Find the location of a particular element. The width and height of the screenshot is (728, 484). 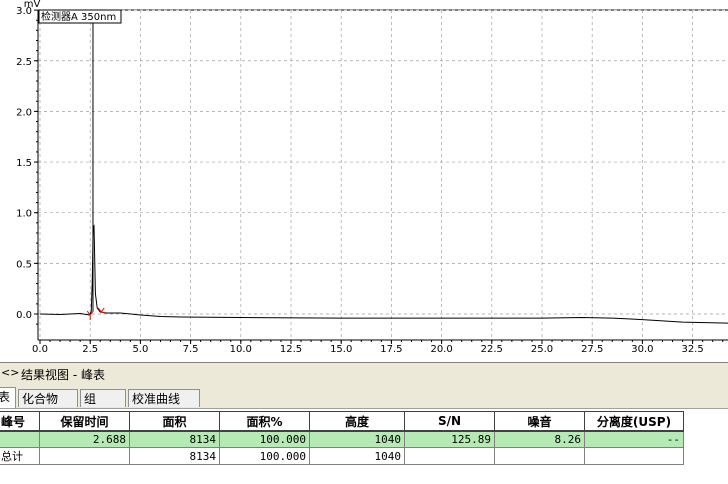

tab-compounds: 化合物 is located at coordinates (48, 398).